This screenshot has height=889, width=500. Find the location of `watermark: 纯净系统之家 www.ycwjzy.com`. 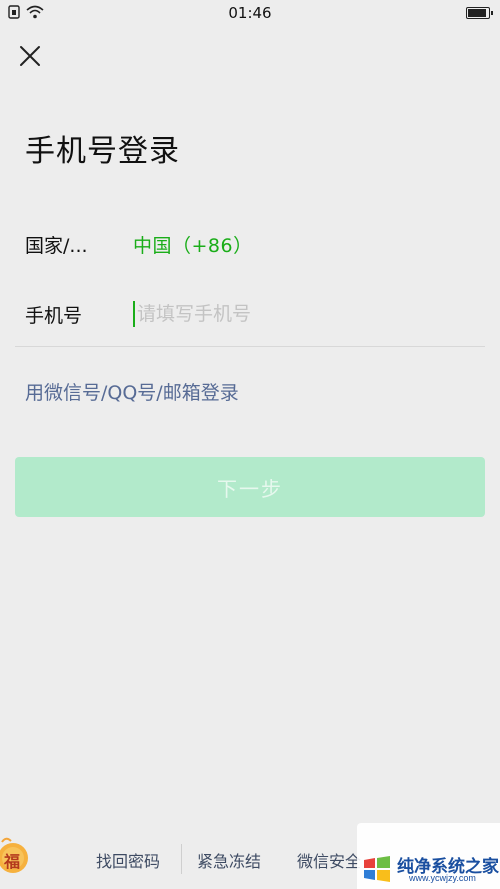

watermark: 纯净系统之家 www.ycwjzy.com is located at coordinates (428, 856).